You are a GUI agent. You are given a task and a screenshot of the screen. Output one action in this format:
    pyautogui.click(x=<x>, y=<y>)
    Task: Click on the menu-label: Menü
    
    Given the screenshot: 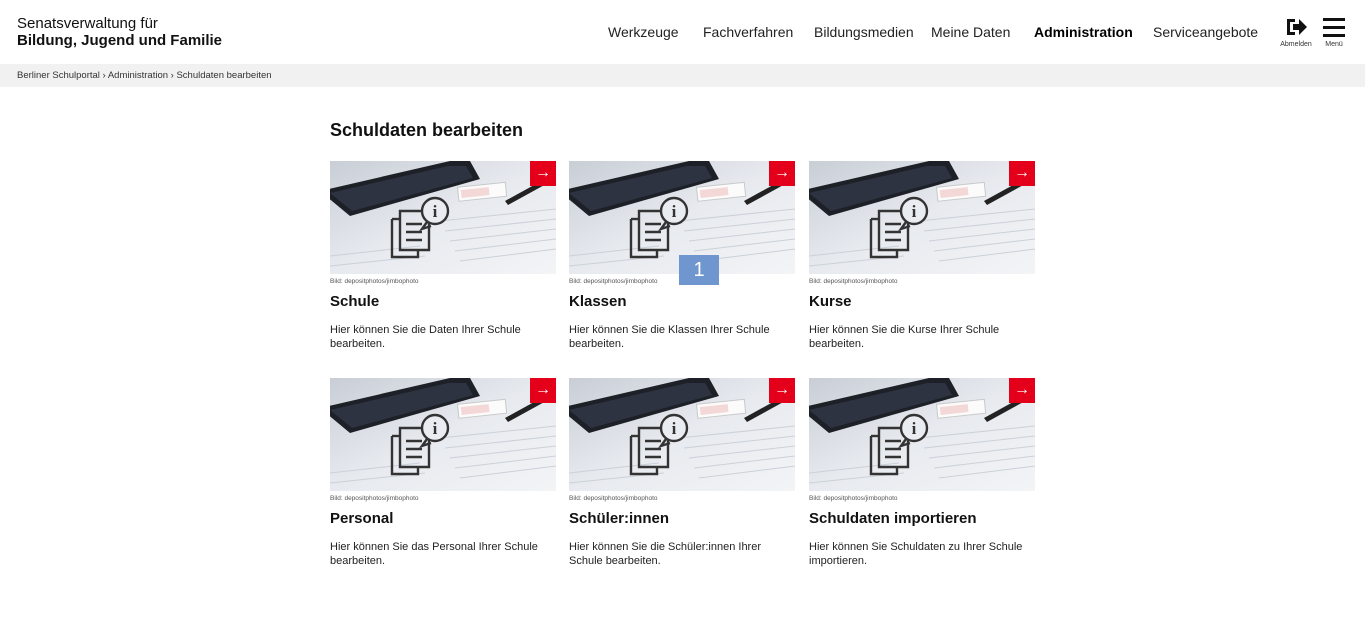 What is the action you would take?
    pyautogui.click(x=1334, y=44)
    